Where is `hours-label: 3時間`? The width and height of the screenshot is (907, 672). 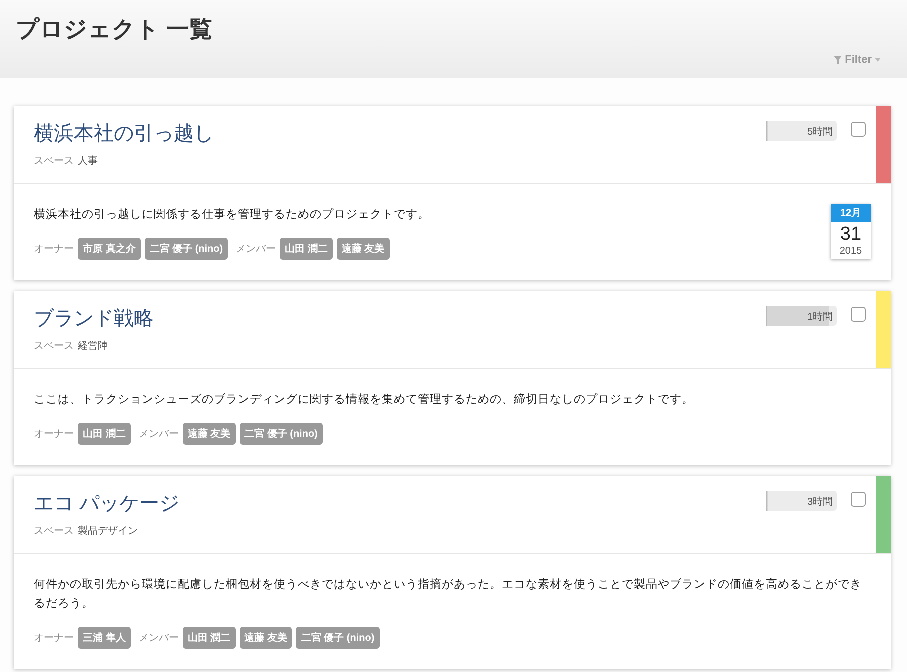
hours-label: 3時間 is located at coordinates (820, 502).